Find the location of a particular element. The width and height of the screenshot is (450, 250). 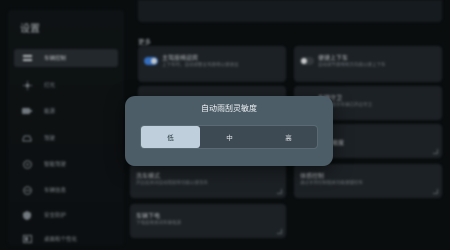

option-high: 高 is located at coordinates (288, 137).